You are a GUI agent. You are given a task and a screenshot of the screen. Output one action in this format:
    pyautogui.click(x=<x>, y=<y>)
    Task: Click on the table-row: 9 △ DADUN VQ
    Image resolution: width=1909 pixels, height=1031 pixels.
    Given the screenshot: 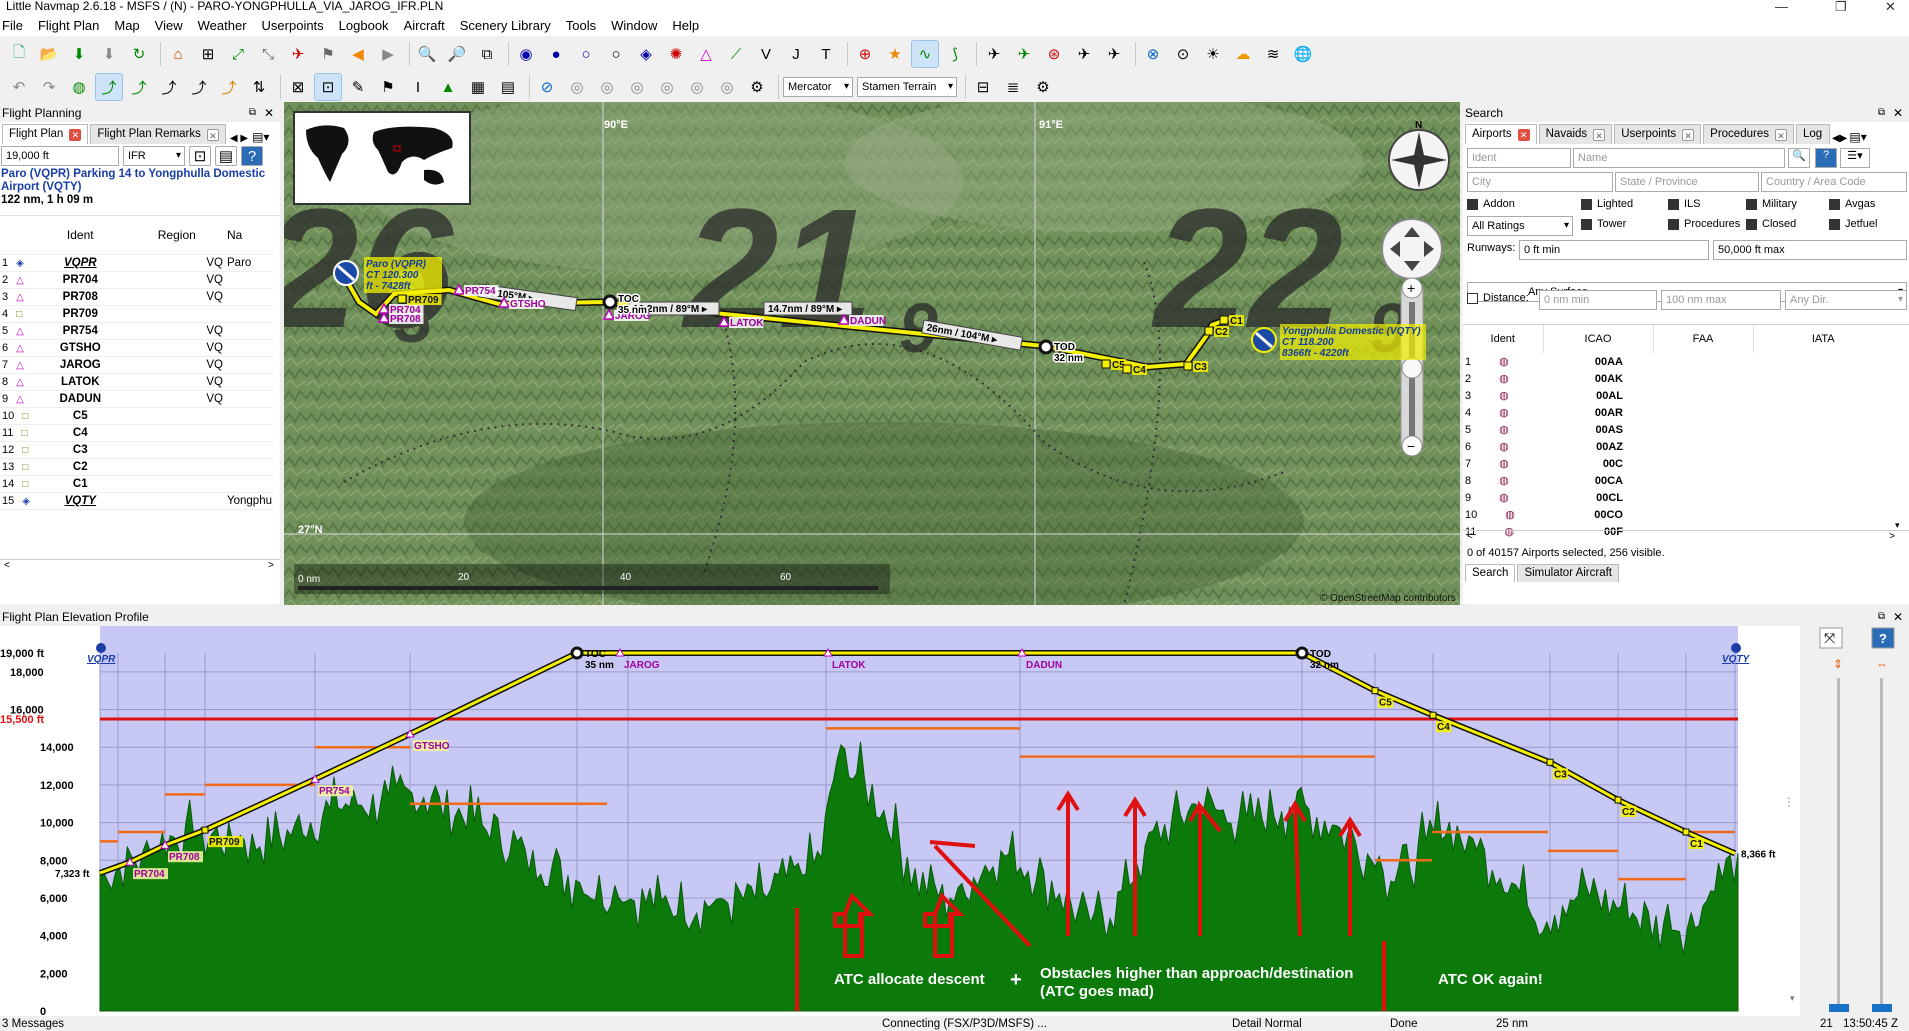 What is the action you would take?
    pyautogui.click(x=137, y=399)
    